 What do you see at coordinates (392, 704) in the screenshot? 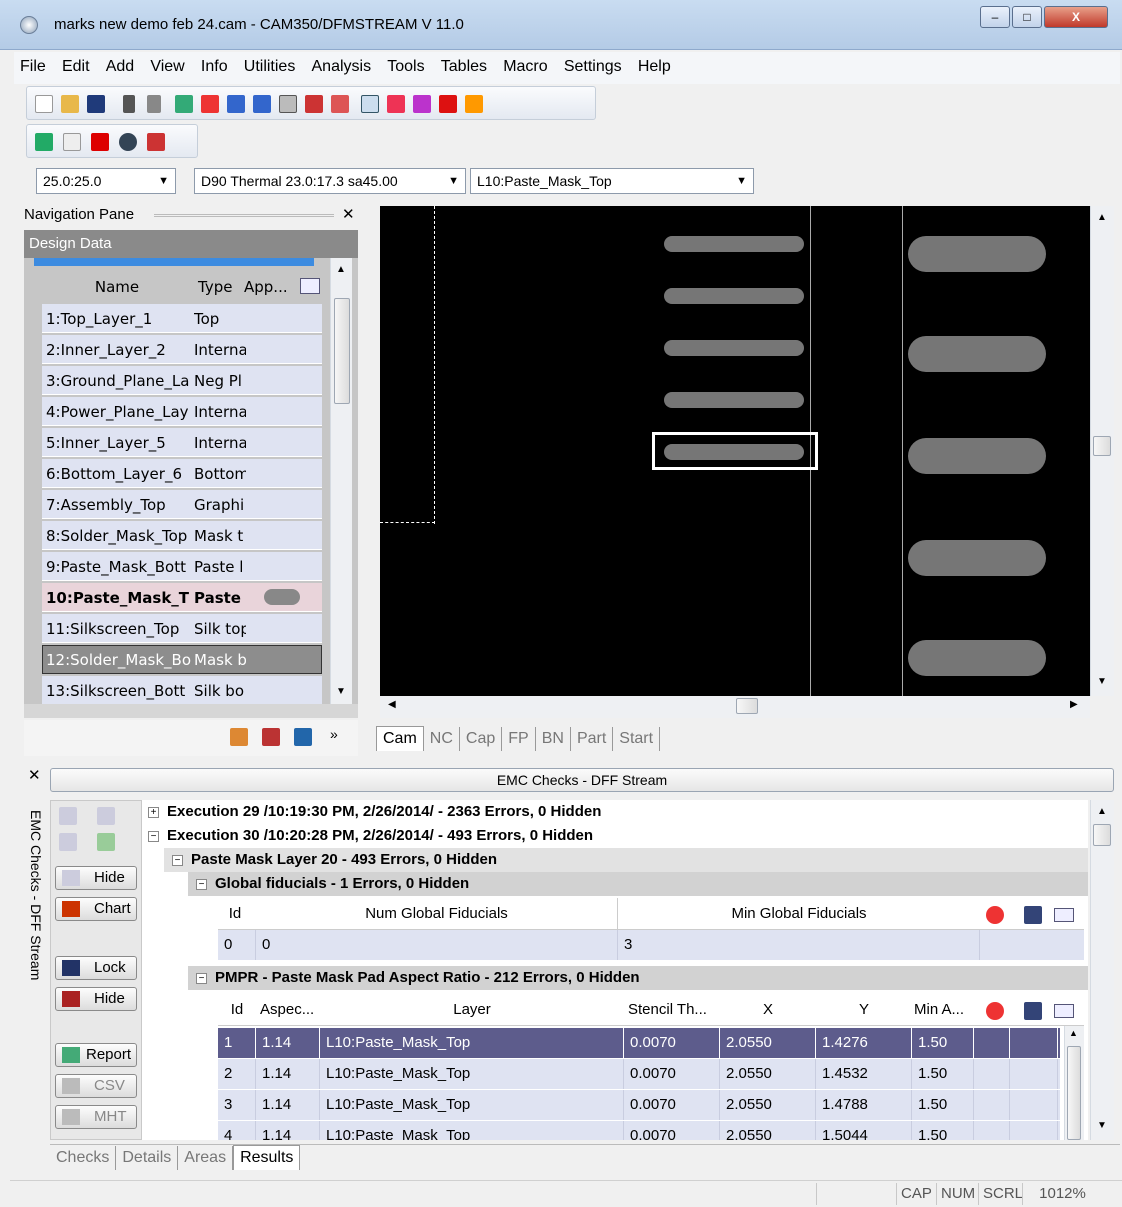
I see `scroll-left-icon: ◀` at bounding box center [392, 704].